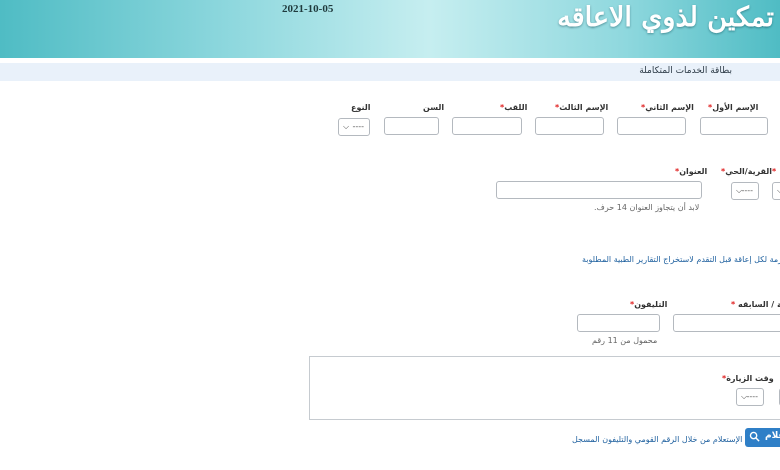 This screenshot has height=470, width=780. I want to click on visit-time-select: ---- ⌵, so click(750, 397).